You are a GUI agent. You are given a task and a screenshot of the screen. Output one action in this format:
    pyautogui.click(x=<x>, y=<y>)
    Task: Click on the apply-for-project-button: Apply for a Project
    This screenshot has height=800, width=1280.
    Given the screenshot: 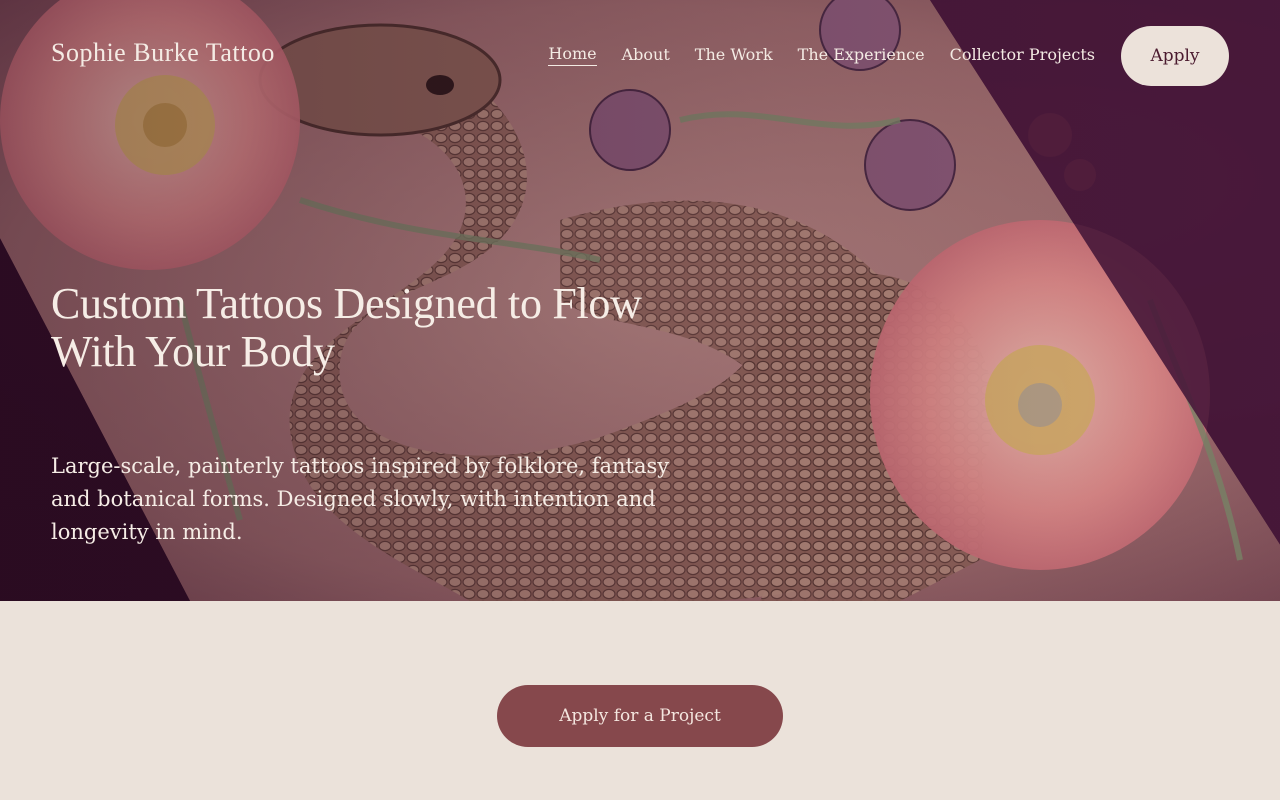 What is the action you would take?
    pyautogui.click(x=640, y=716)
    